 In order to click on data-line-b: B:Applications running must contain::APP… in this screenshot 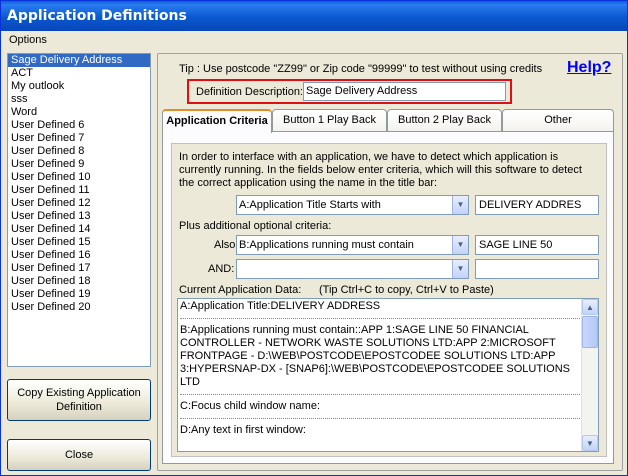, I will do `click(375, 356)`.